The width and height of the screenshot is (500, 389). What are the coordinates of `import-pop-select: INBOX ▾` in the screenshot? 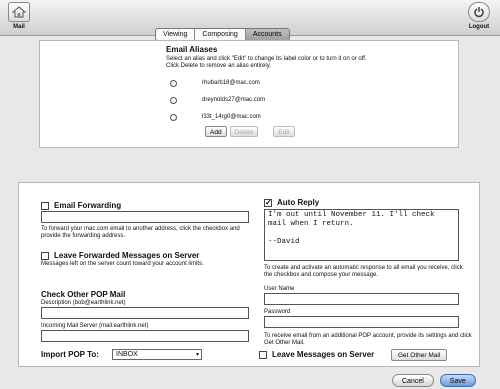 It's located at (157, 354).